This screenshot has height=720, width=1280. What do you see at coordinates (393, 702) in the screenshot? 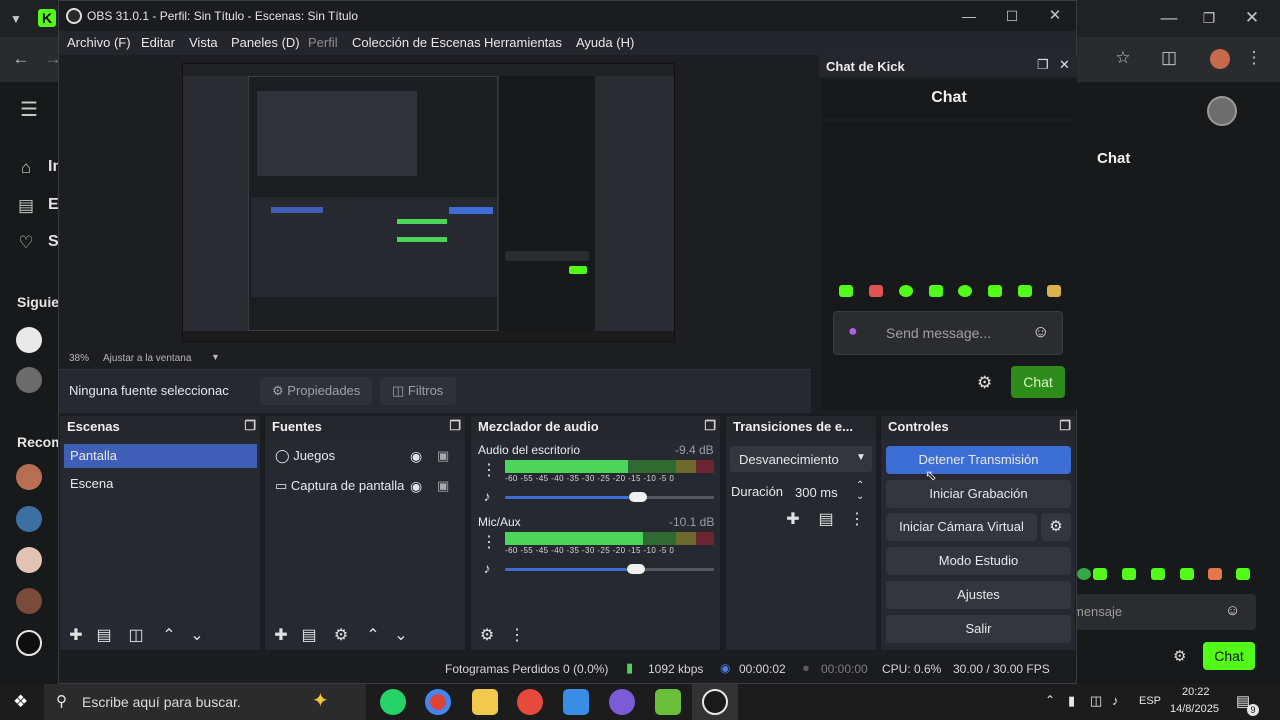
I see `whatsapp-icon` at bounding box center [393, 702].